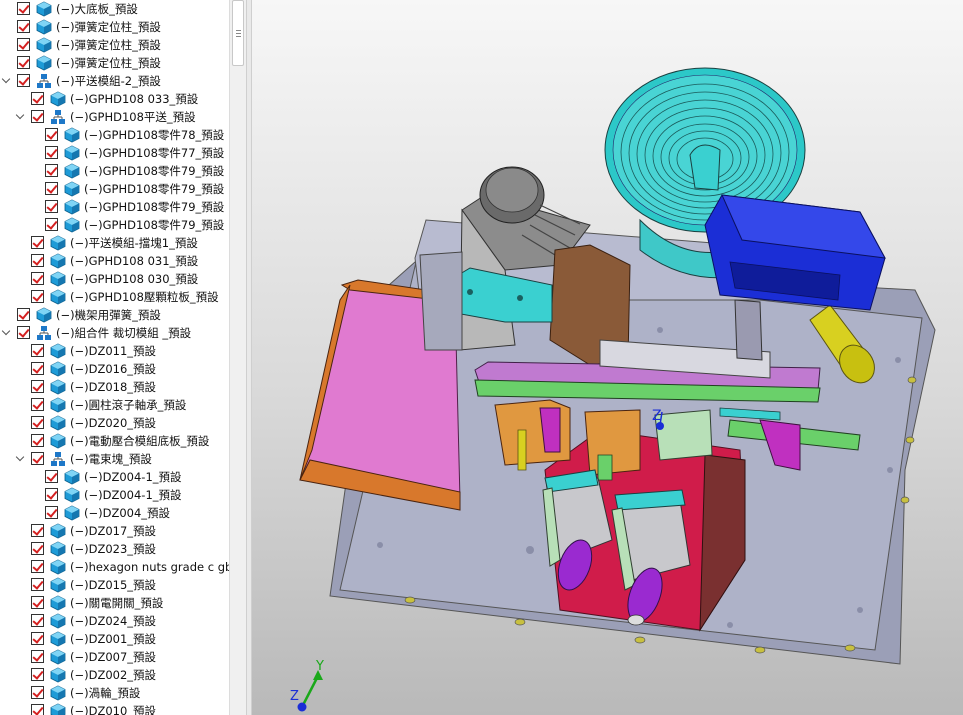  What do you see at coordinates (134, 279) in the screenshot?
I see `tree-item-label: (−)GPHD108 030_預設` at bounding box center [134, 279].